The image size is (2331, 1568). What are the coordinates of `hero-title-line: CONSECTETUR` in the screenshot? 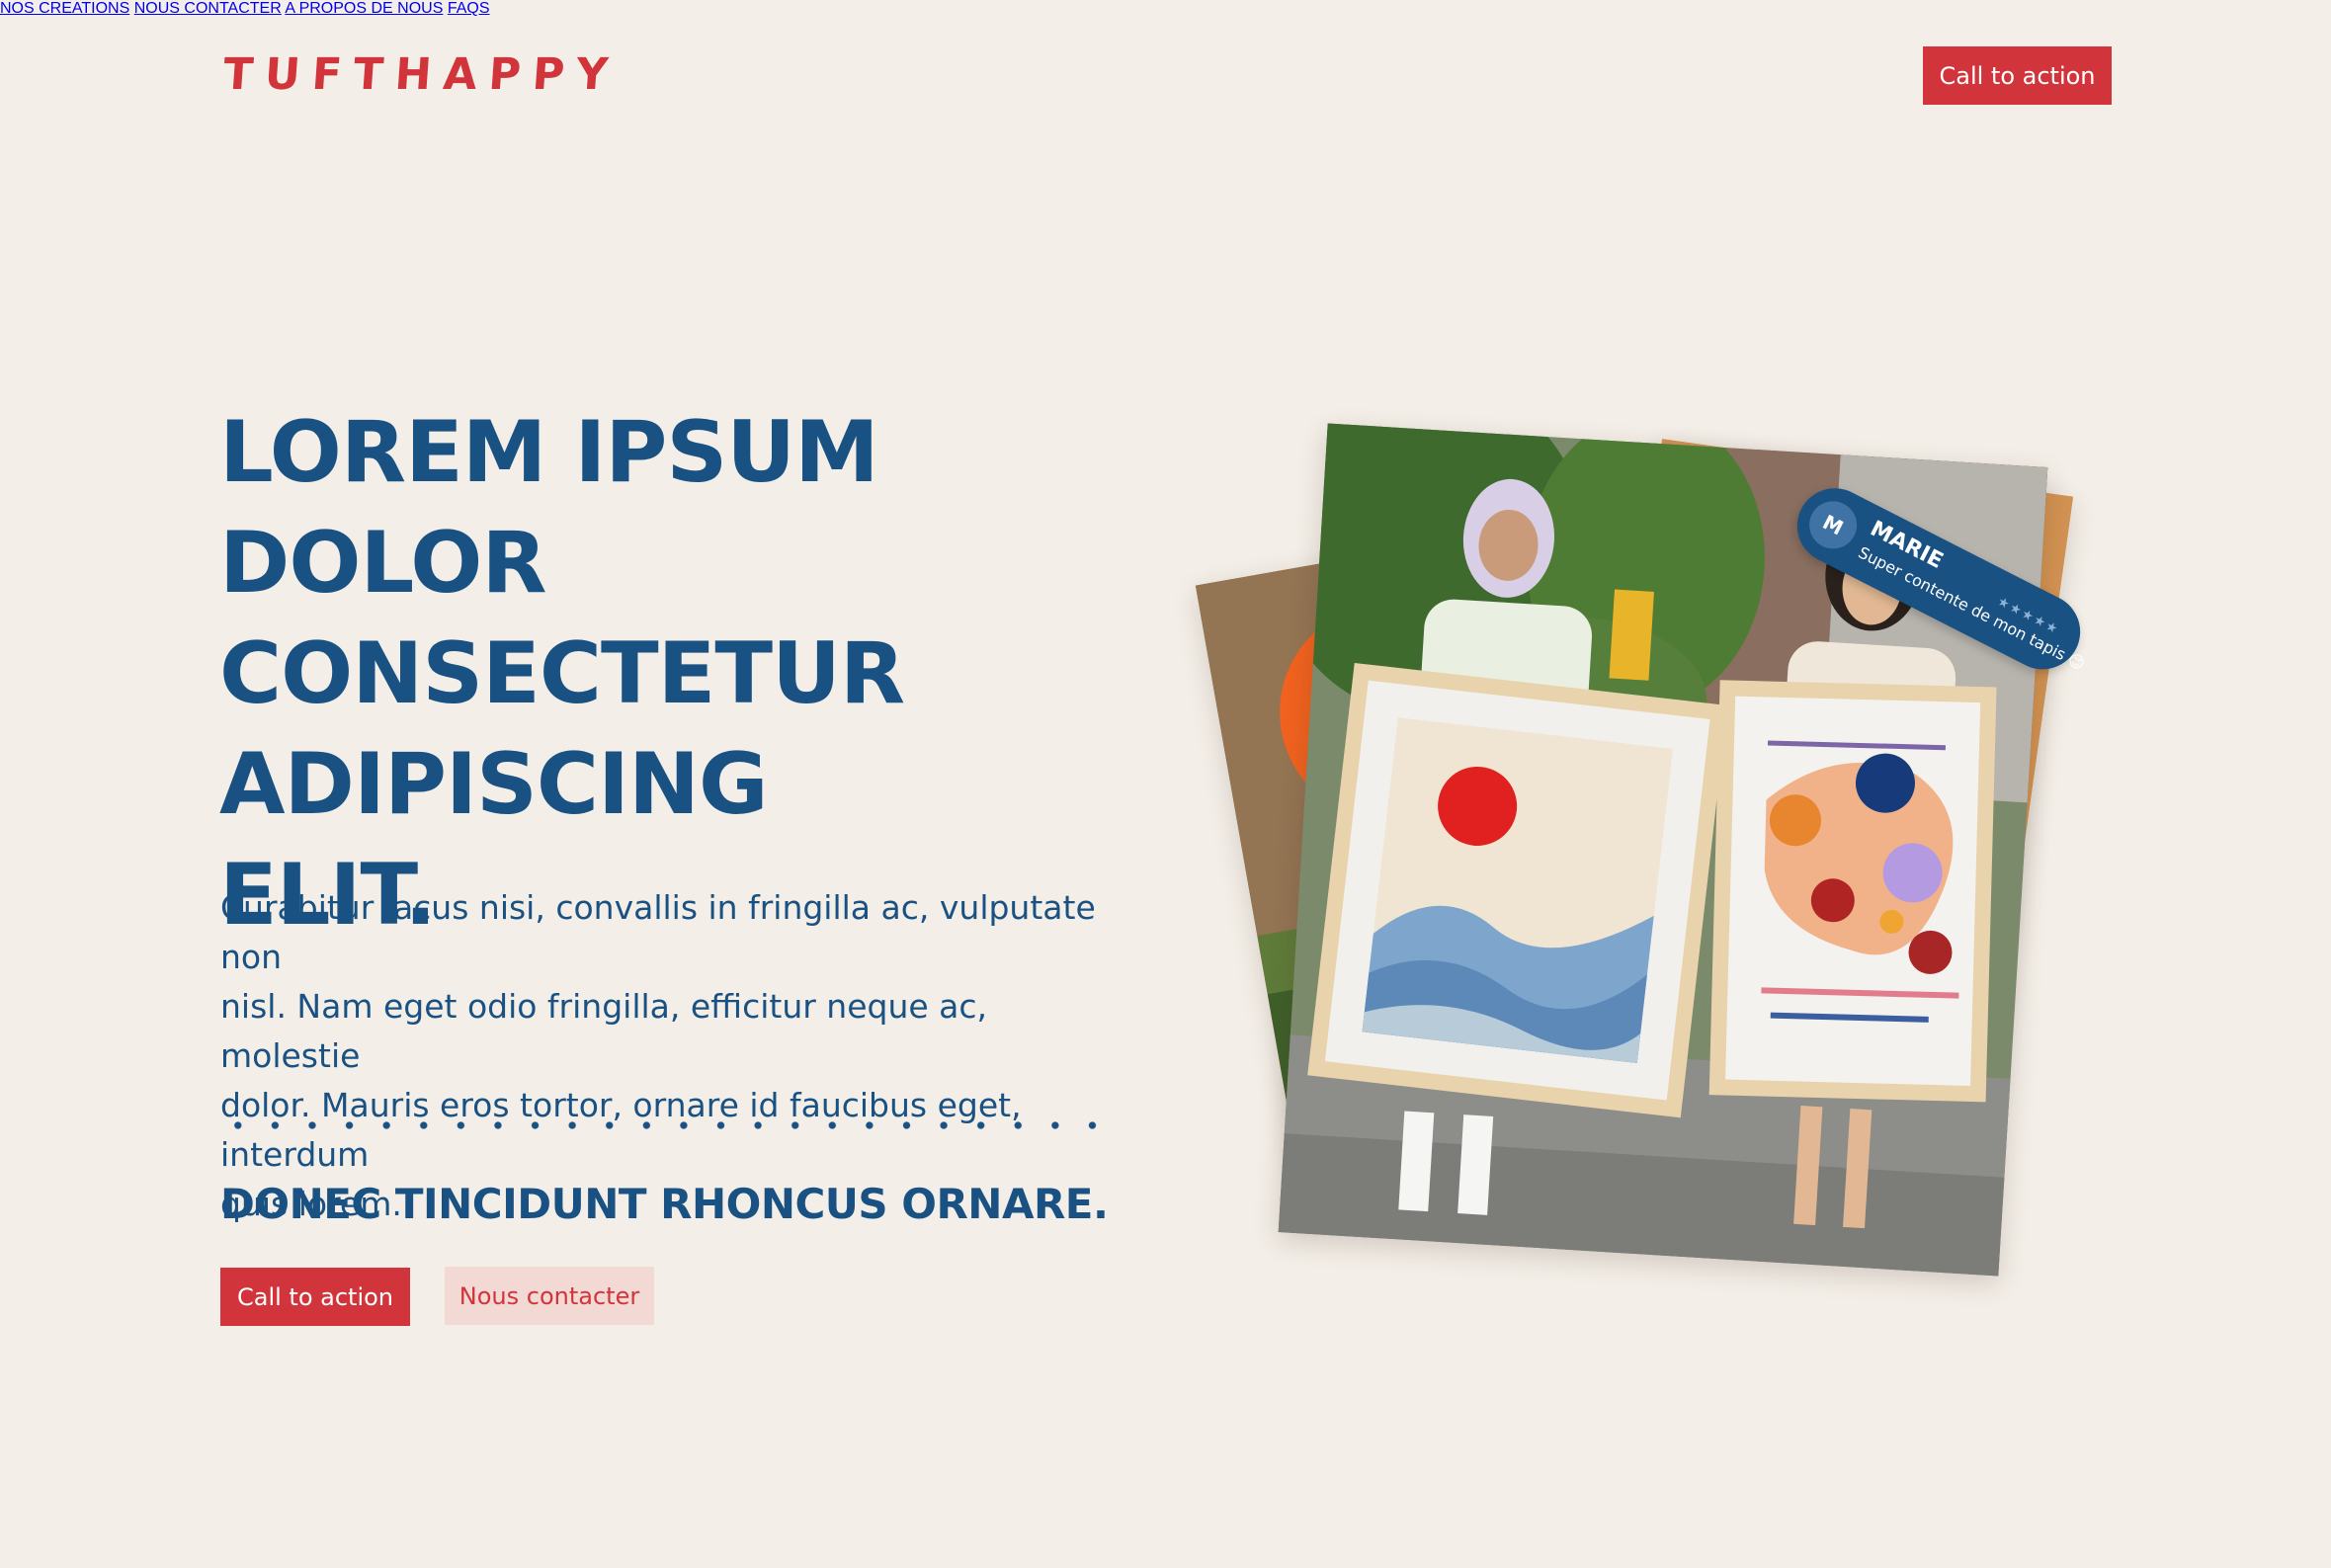 It's located at (562, 673).